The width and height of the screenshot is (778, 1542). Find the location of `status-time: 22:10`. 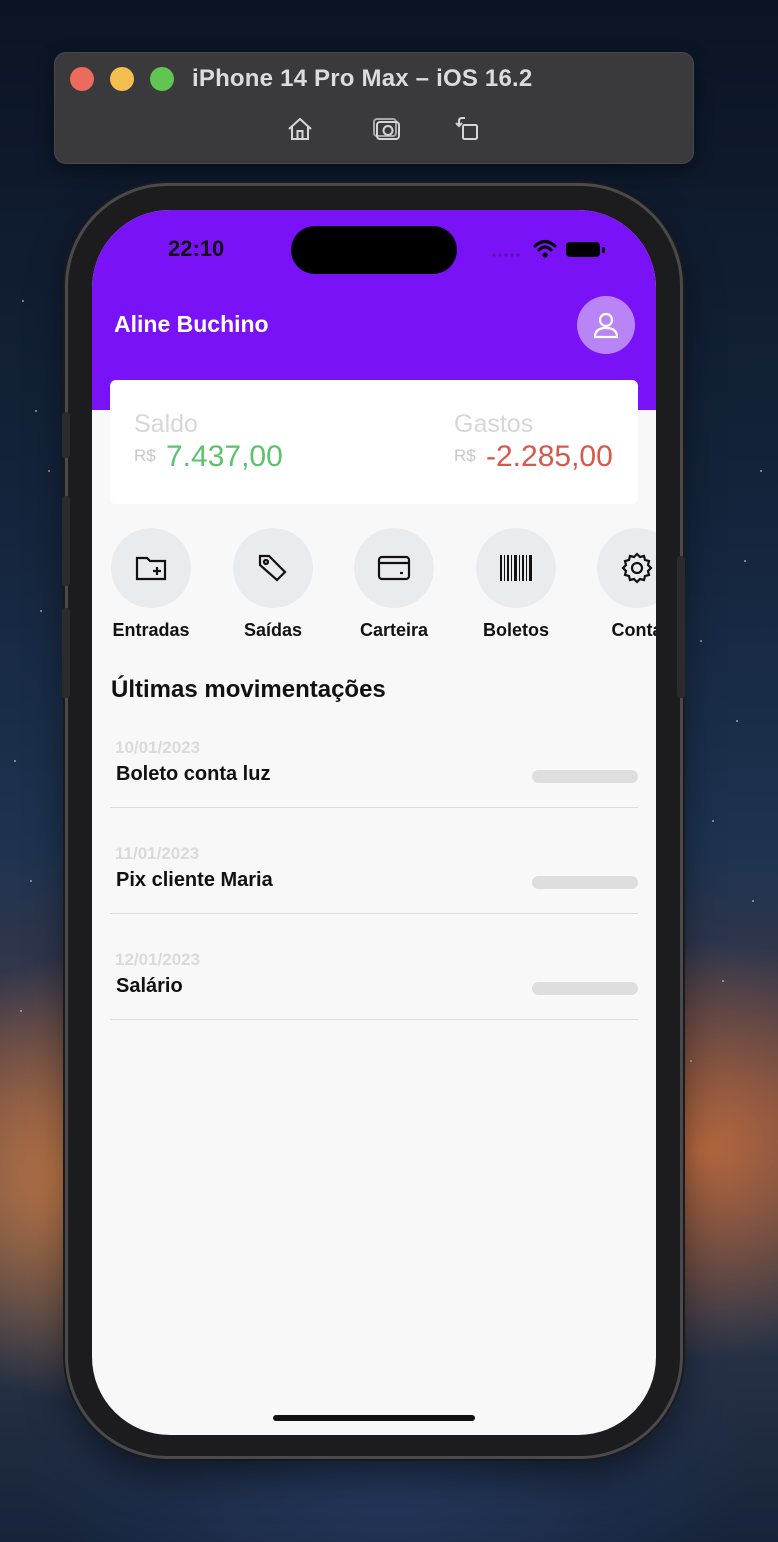

status-time: 22:10 is located at coordinates (196, 248).